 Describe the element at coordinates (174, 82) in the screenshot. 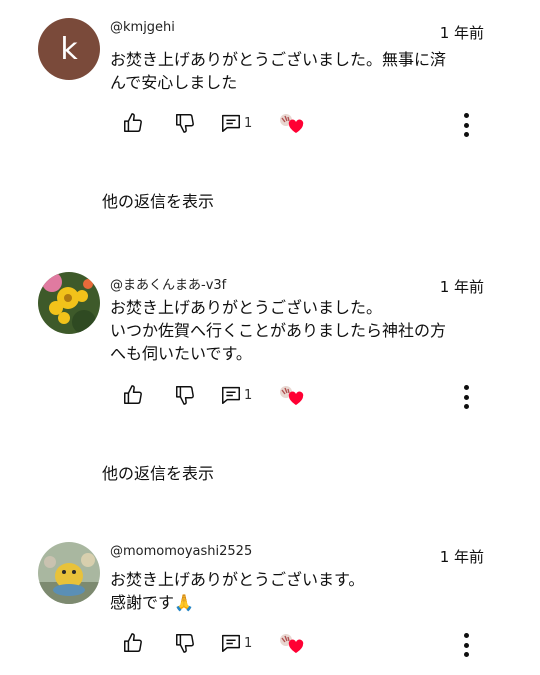

I see `comment-text-line: んで安心しました` at that location.